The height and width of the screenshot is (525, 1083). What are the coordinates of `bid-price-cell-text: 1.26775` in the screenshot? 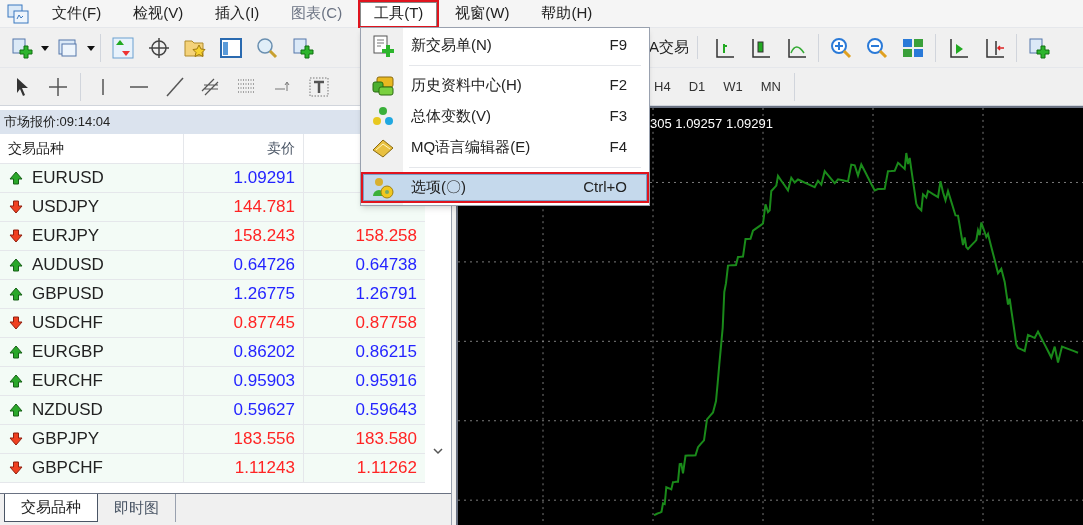 It's located at (264, 294).